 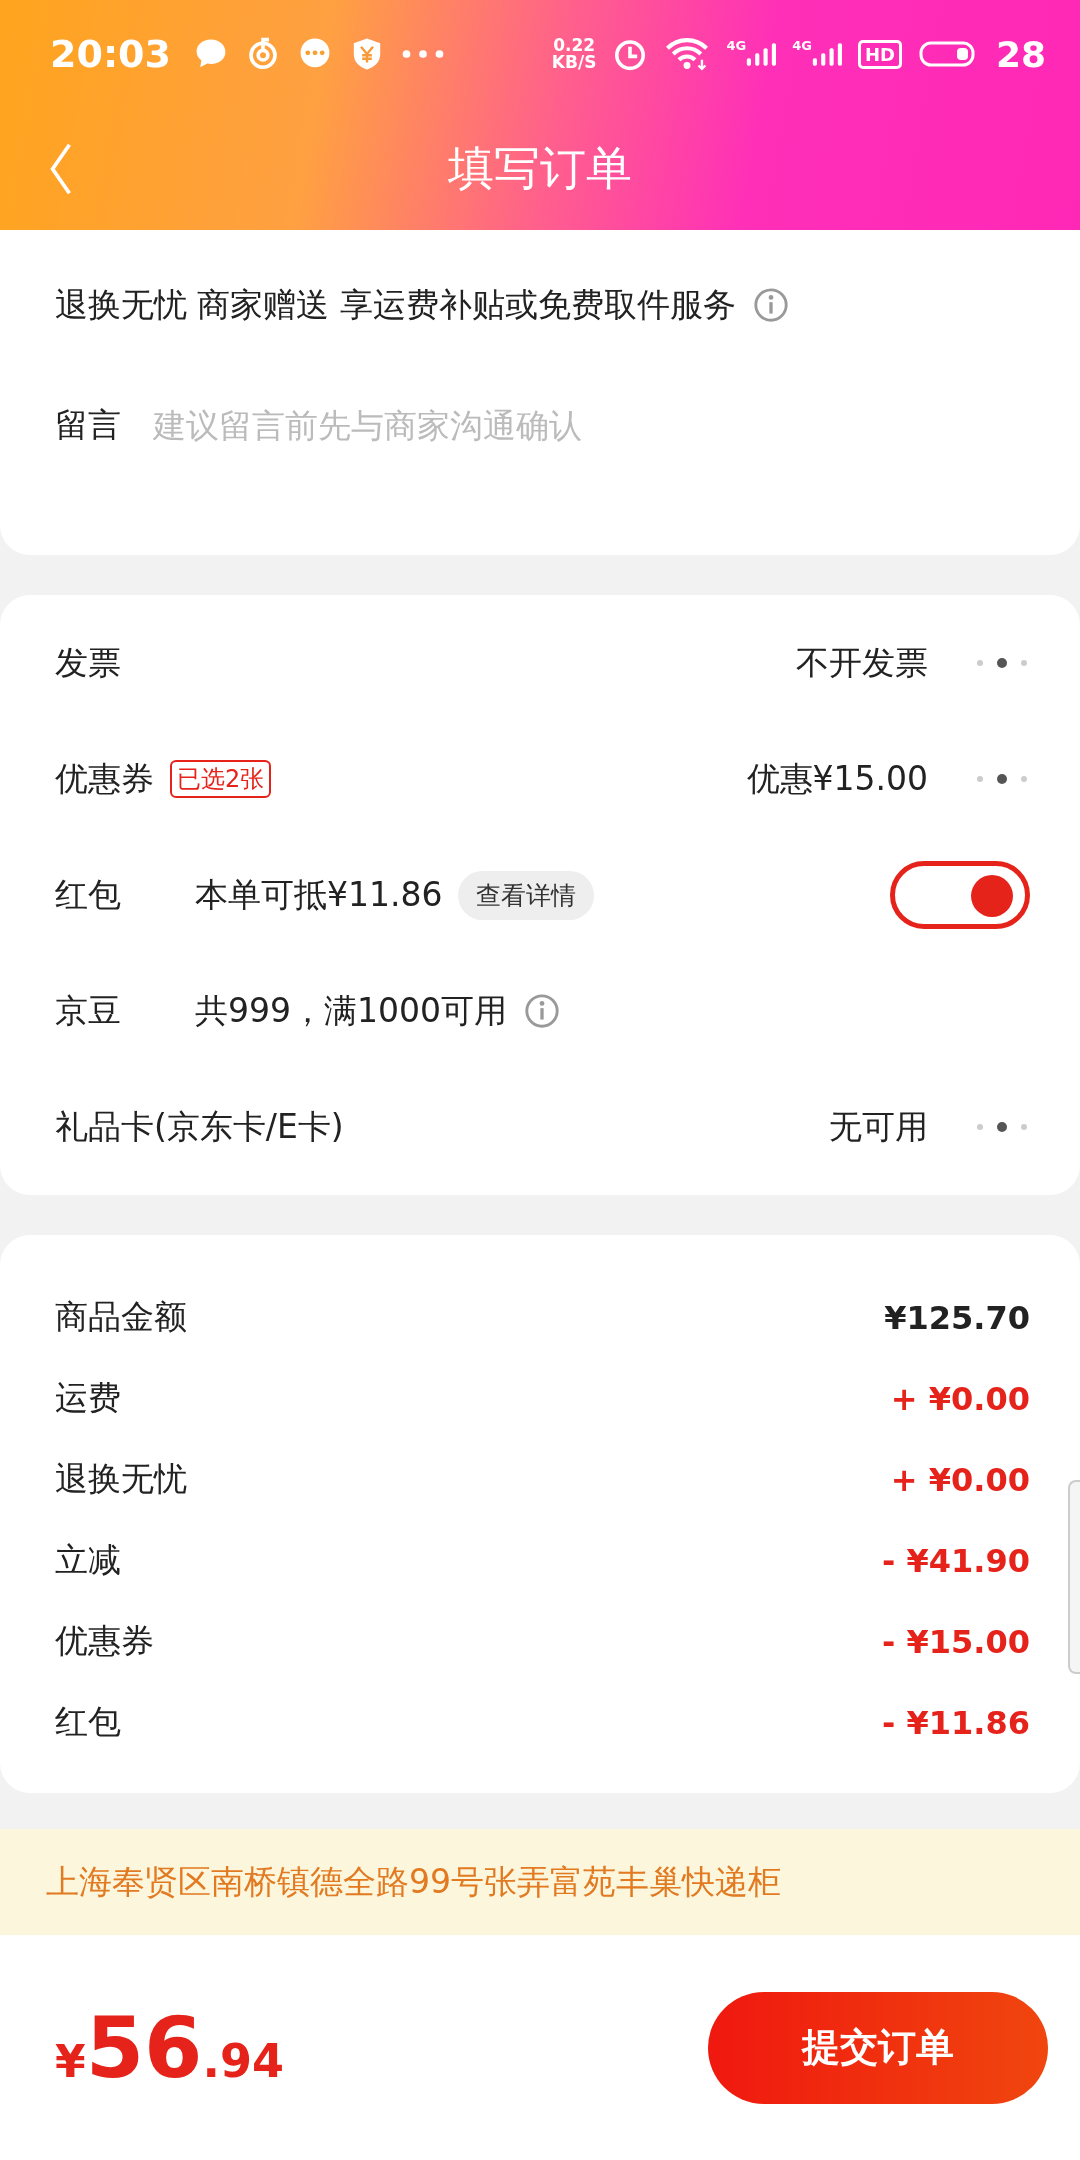 What do you see at coordinates (104, 1641) in the screenshot?
I see `summary-label: 优惠券` at bounding box center [104, 1641].